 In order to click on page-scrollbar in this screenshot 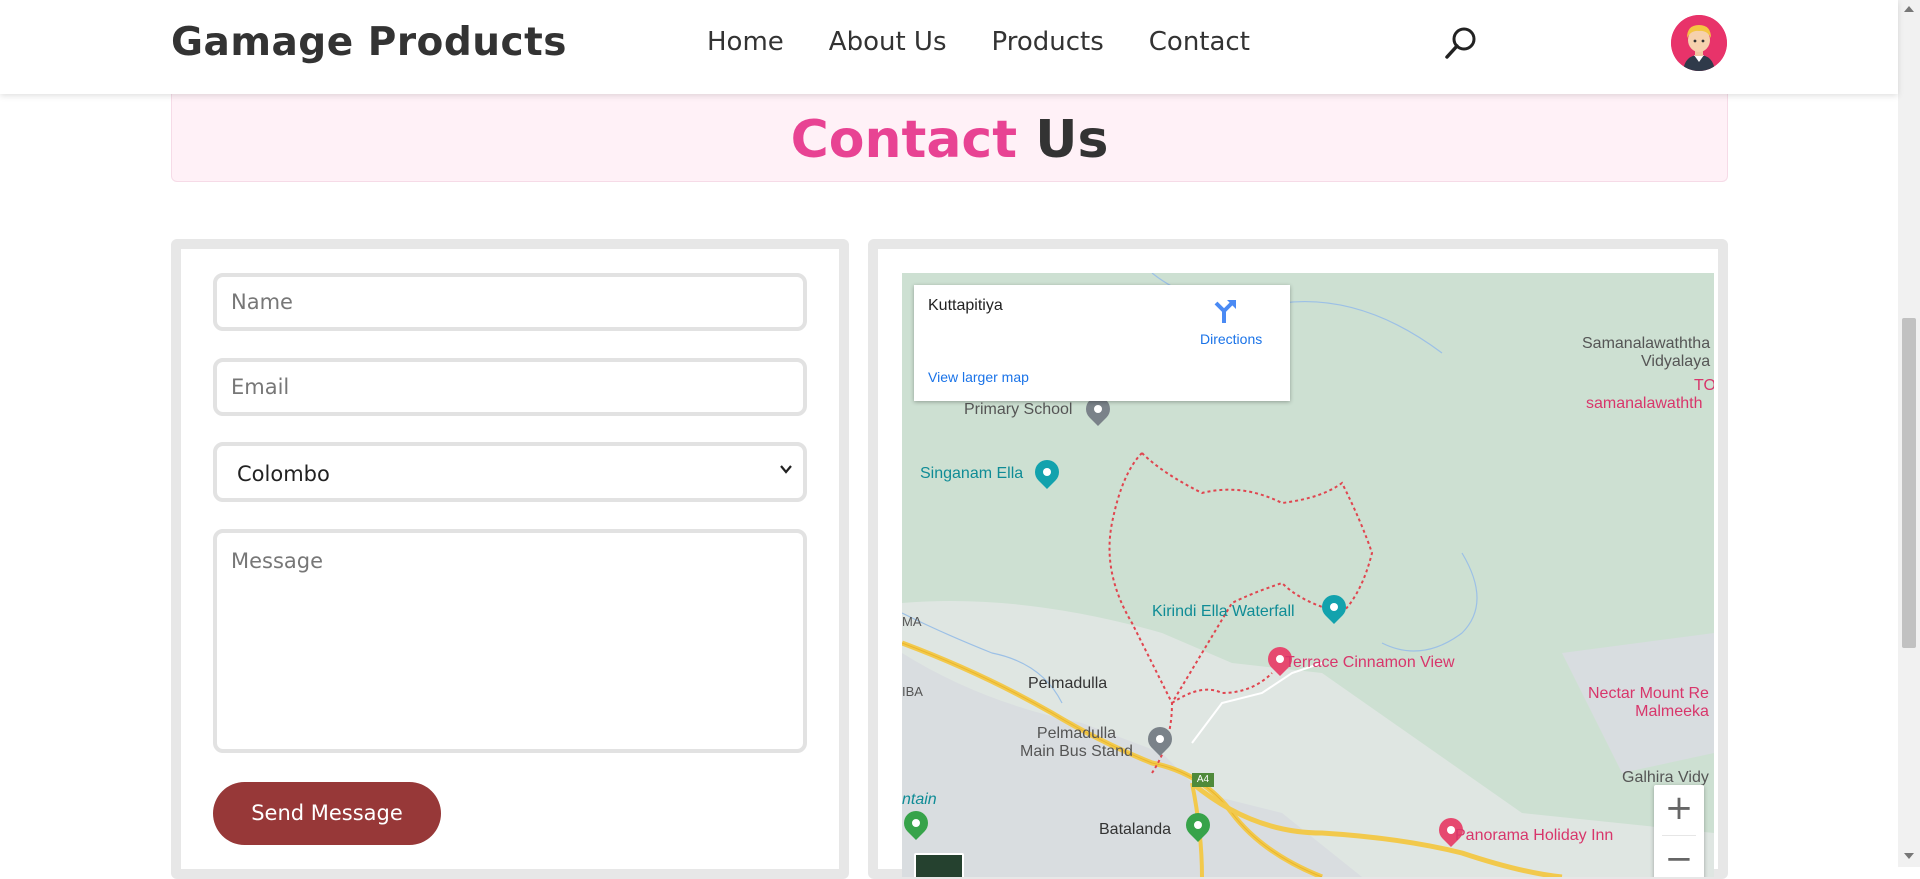, I will do `click(1909, 433)`.